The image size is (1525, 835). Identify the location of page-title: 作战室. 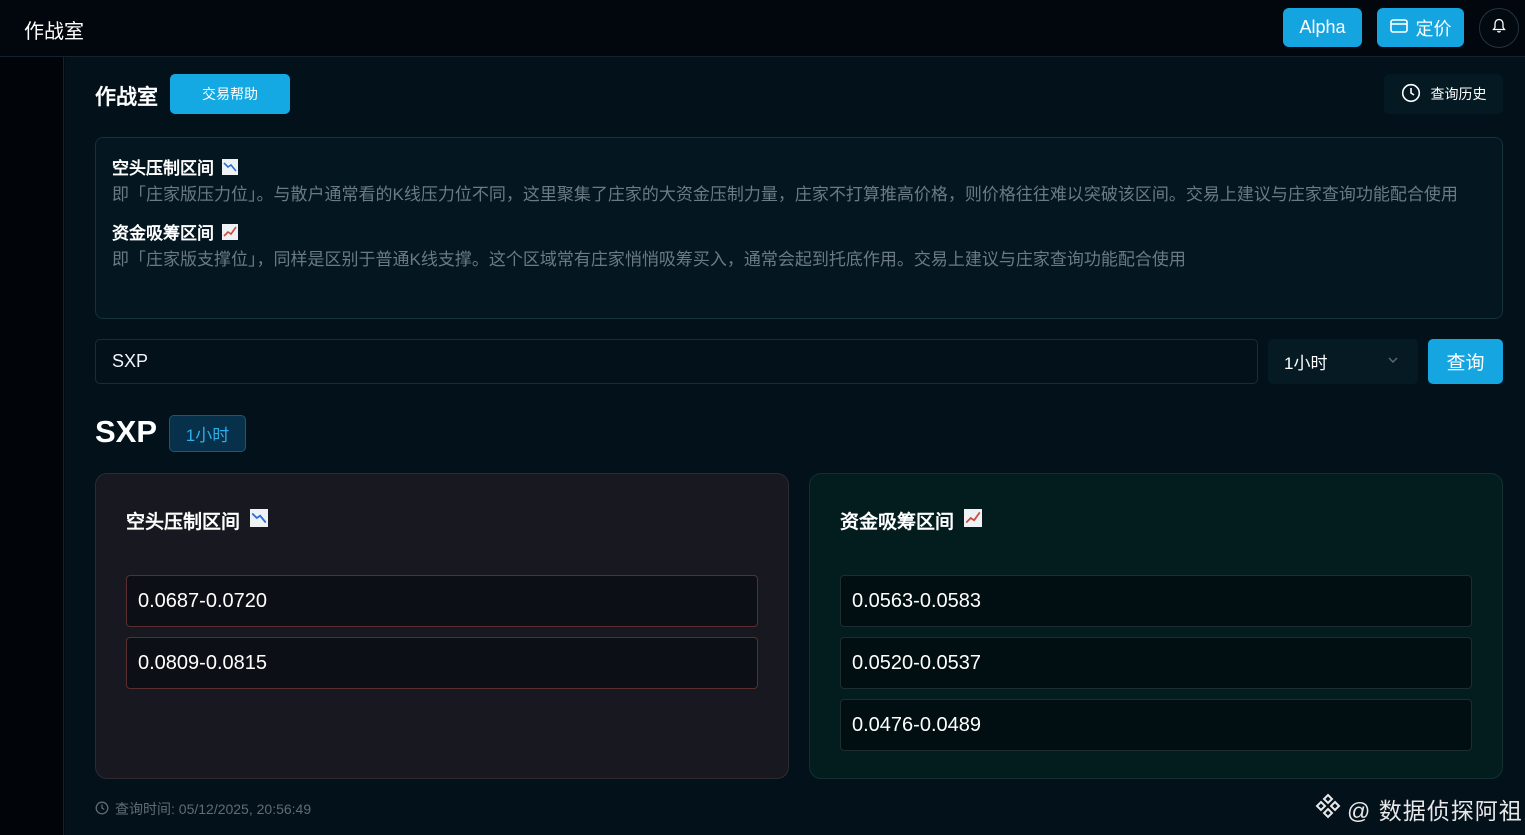
(126, 97).